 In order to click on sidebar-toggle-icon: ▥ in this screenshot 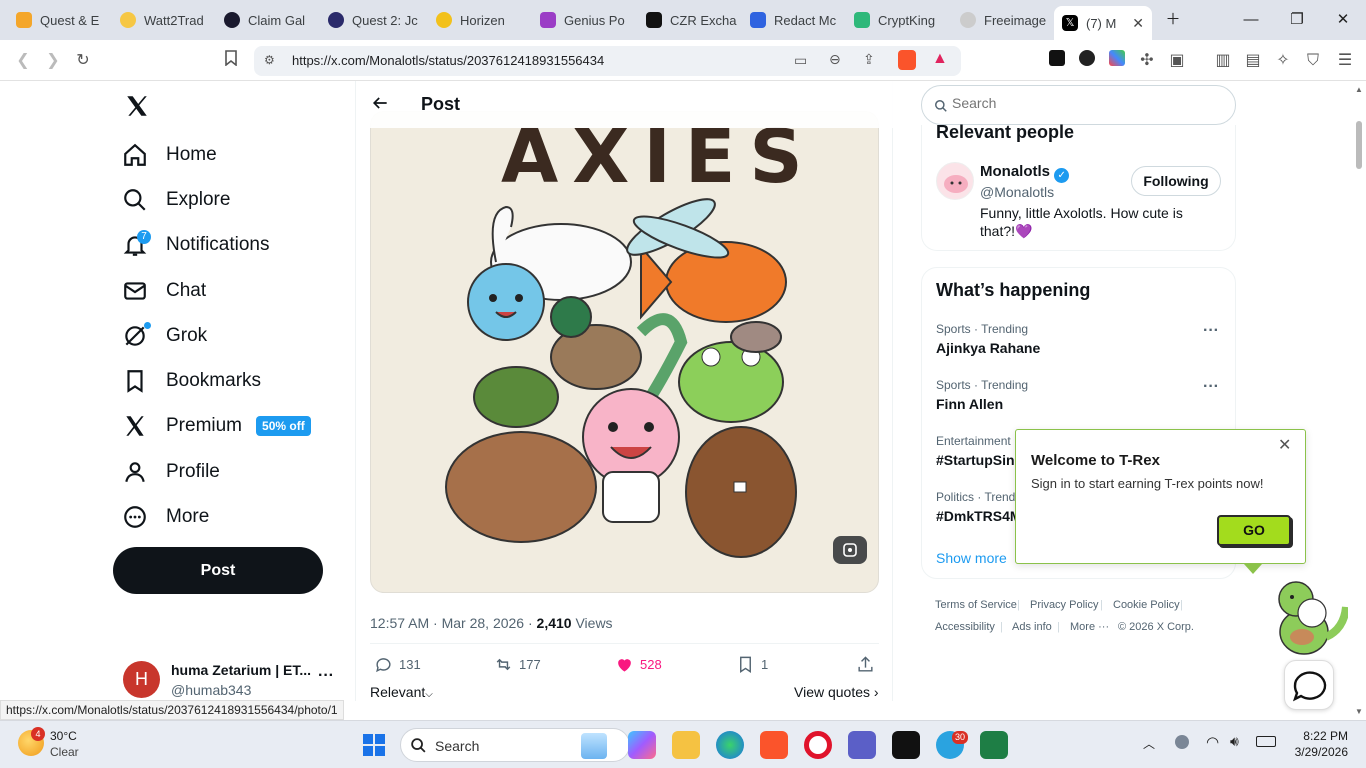, I will do `click(1223, 61)`.